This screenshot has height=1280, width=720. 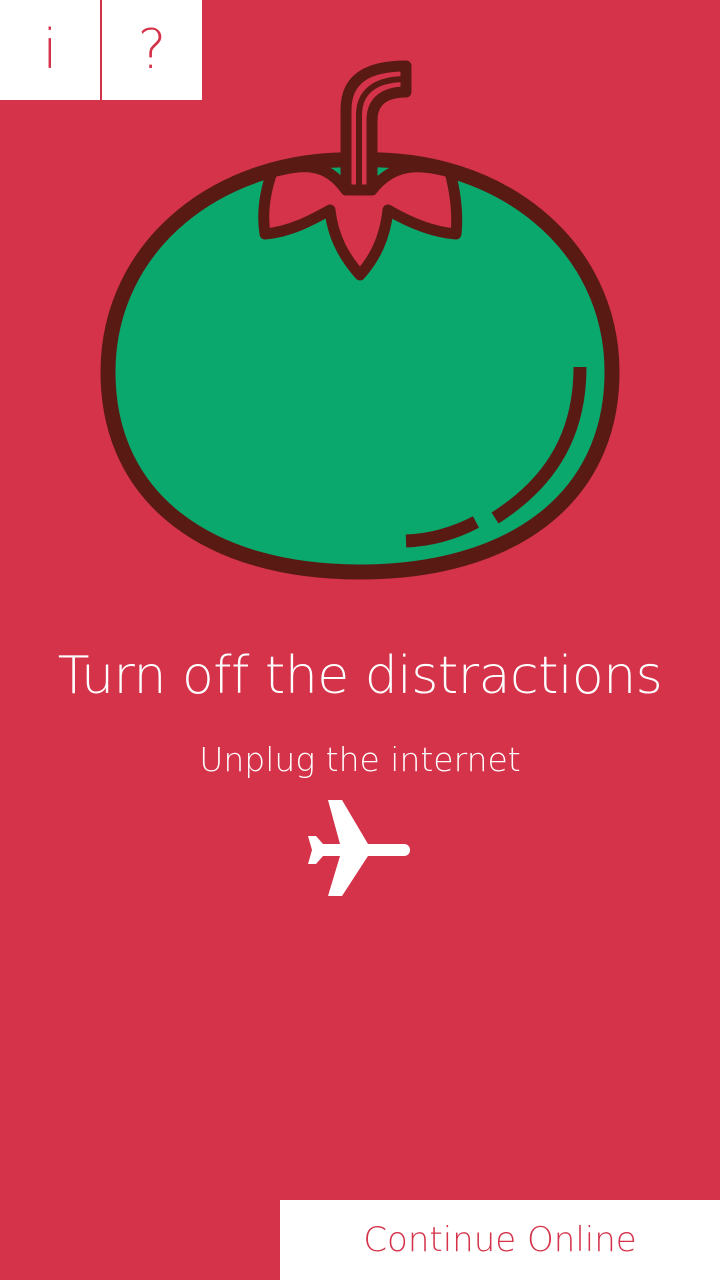 What do you see at coordinates (359, 848) in the screenshot?
I see `airplane-icon` at bounding box center [359, 848].